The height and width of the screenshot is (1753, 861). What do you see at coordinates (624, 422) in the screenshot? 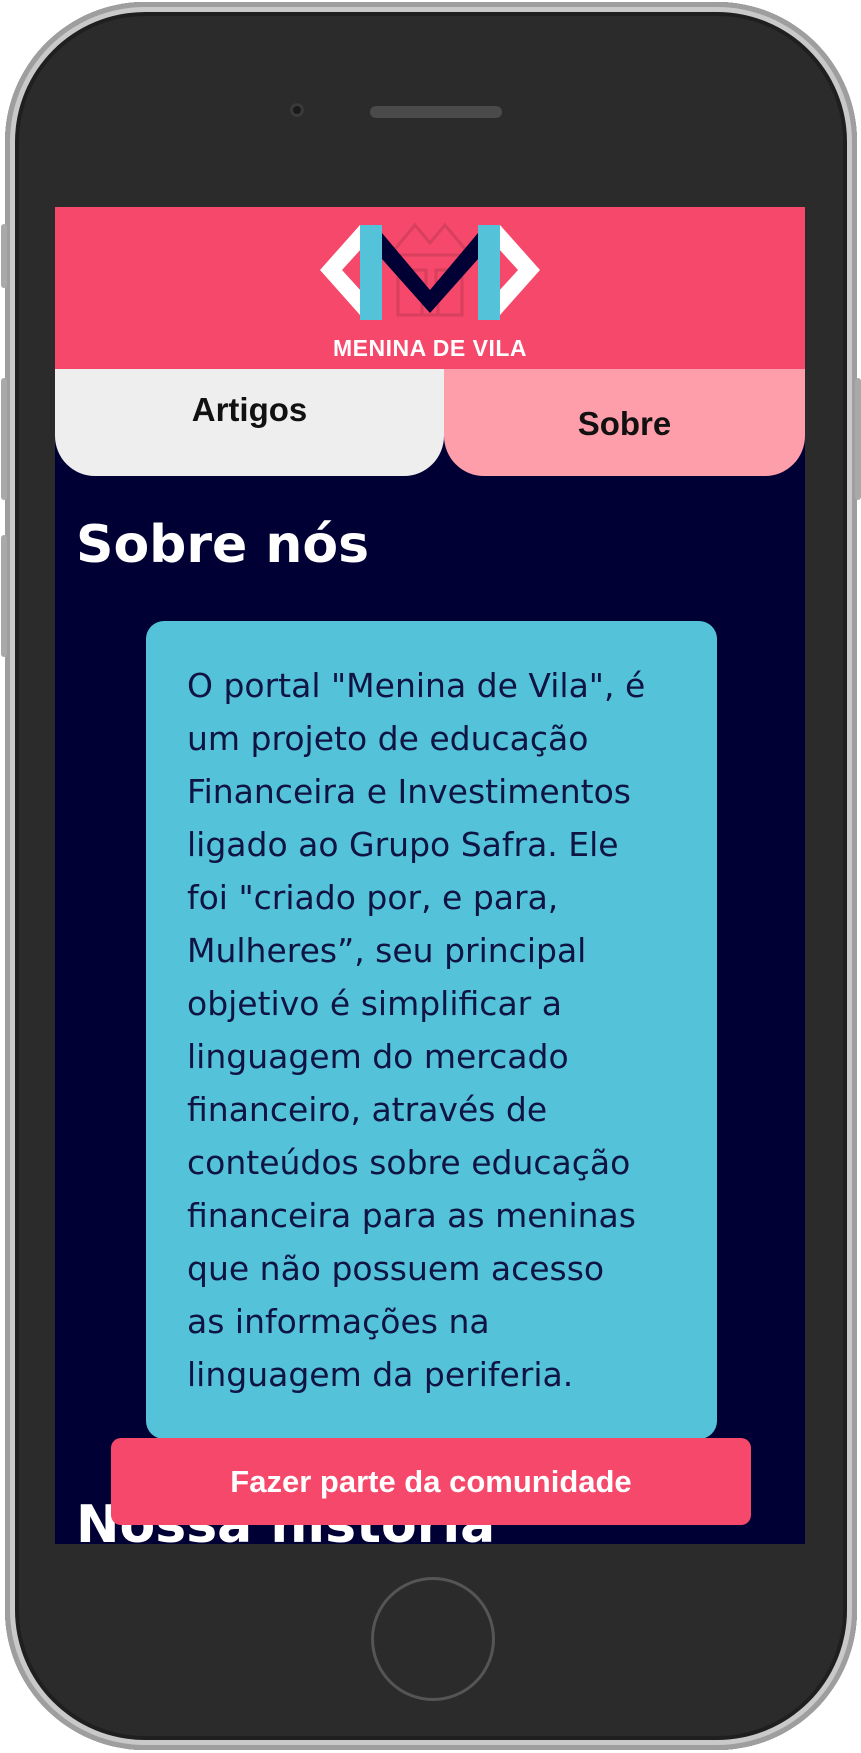
I see `tab-sobre: Sobre` at bounding box center [624, 422].